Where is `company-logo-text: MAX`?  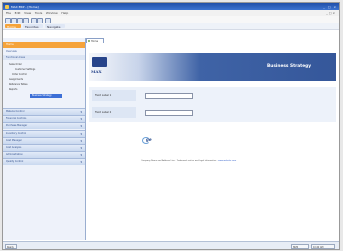 company-logo-text: MAX is located at coordinates (96, 71).